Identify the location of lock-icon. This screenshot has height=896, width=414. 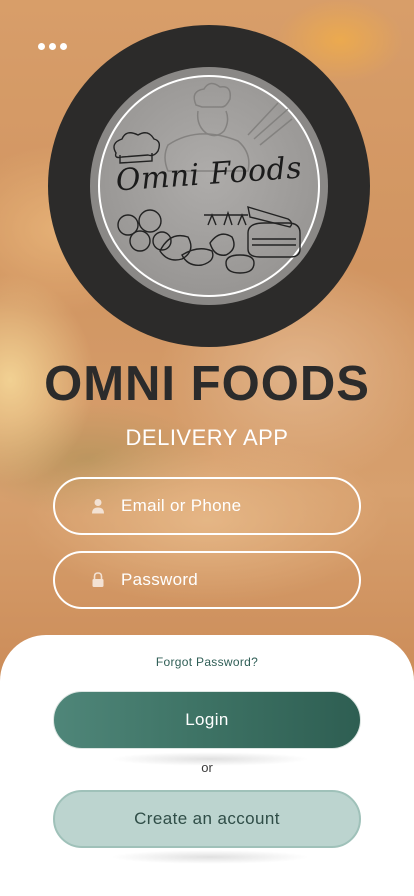
(98, 580).